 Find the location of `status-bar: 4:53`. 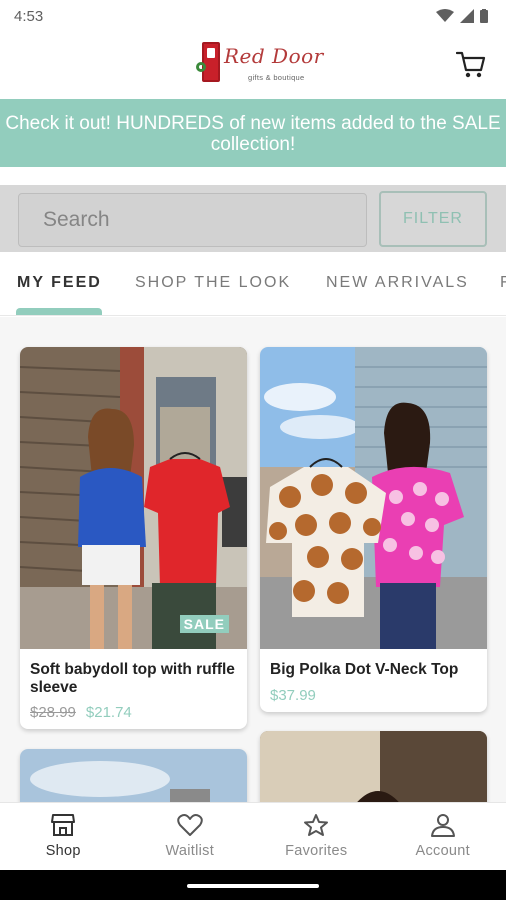

status-bar: 4:53 is located at coordinates (253, 16).